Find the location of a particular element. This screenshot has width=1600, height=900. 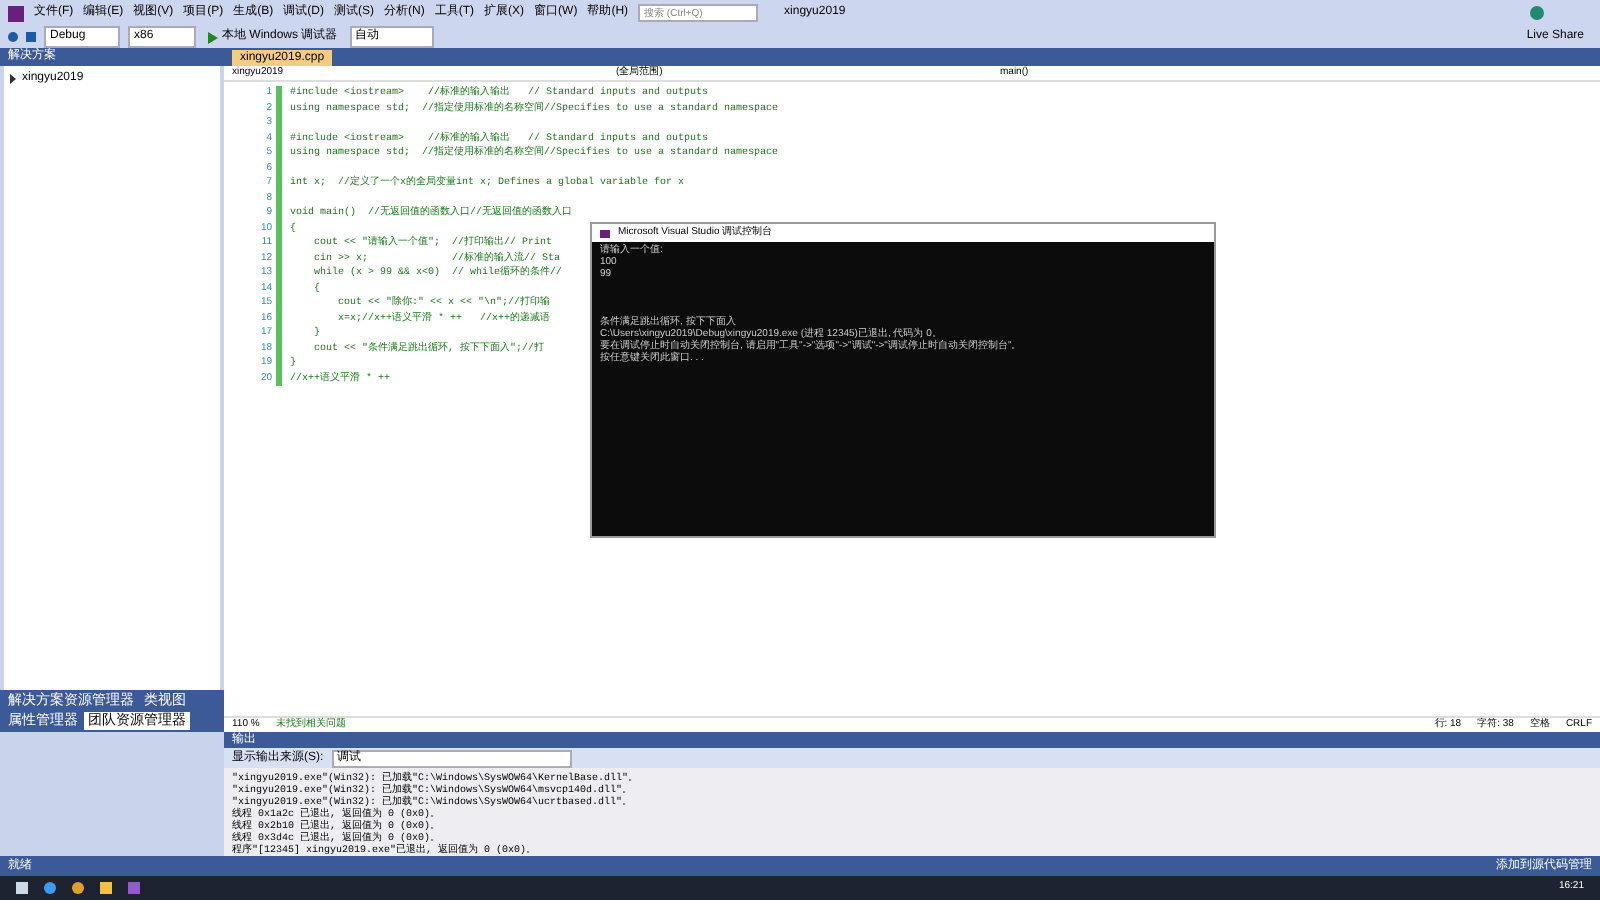

console-icon is located at coordinates (605, 233).